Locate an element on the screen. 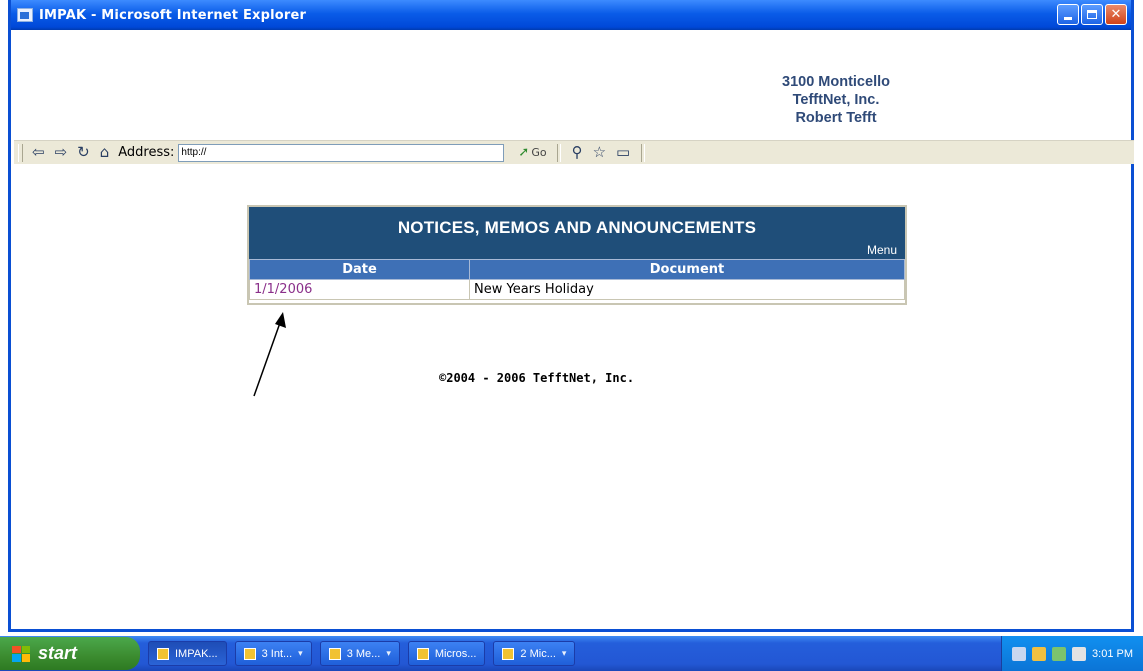 The height and width of the screenshot is (671, 1143). volume-icon is located at coordinates (1059, 653).